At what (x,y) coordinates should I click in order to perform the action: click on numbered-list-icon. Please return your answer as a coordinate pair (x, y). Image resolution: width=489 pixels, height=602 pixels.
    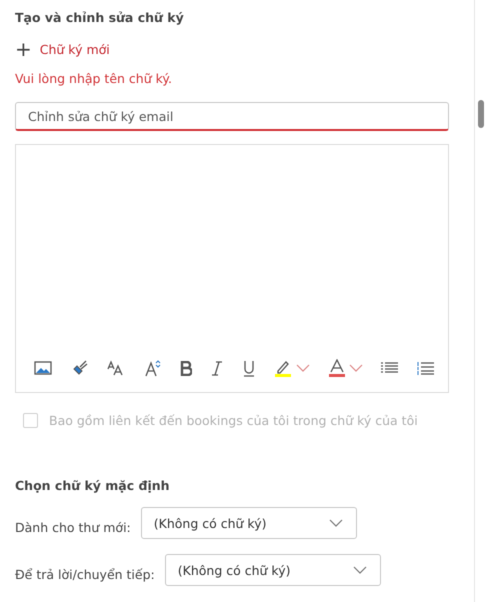
    Looking at the image, I should click on (425, 368).